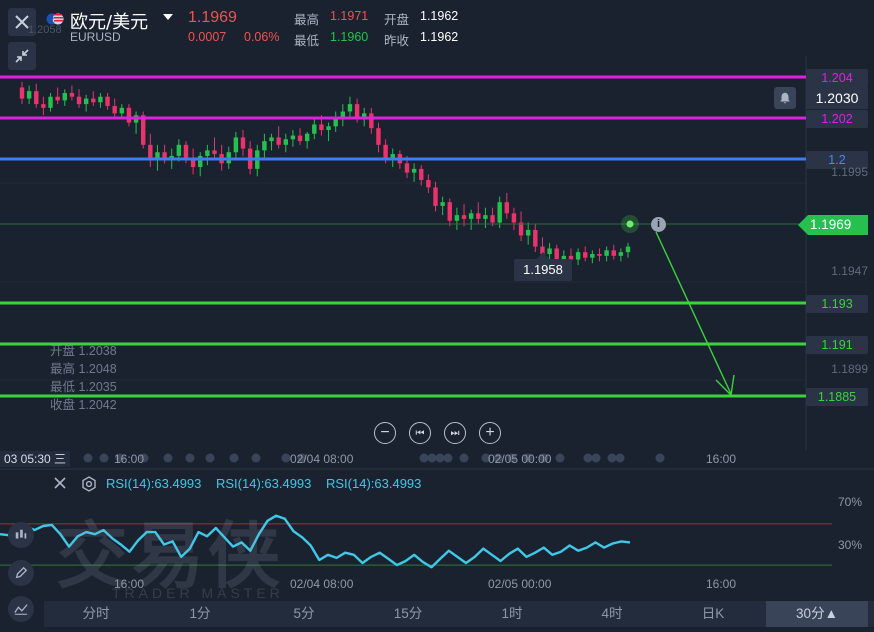  I want to click on tf-30m-active: 30分▲, so click(817, 614).